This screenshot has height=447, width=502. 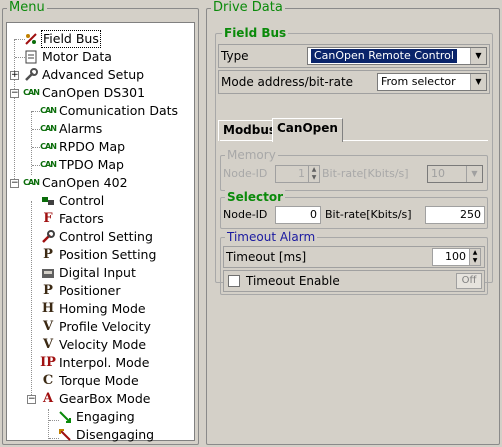 I want to click on disengaging-icon, so click(x=65, y=435).